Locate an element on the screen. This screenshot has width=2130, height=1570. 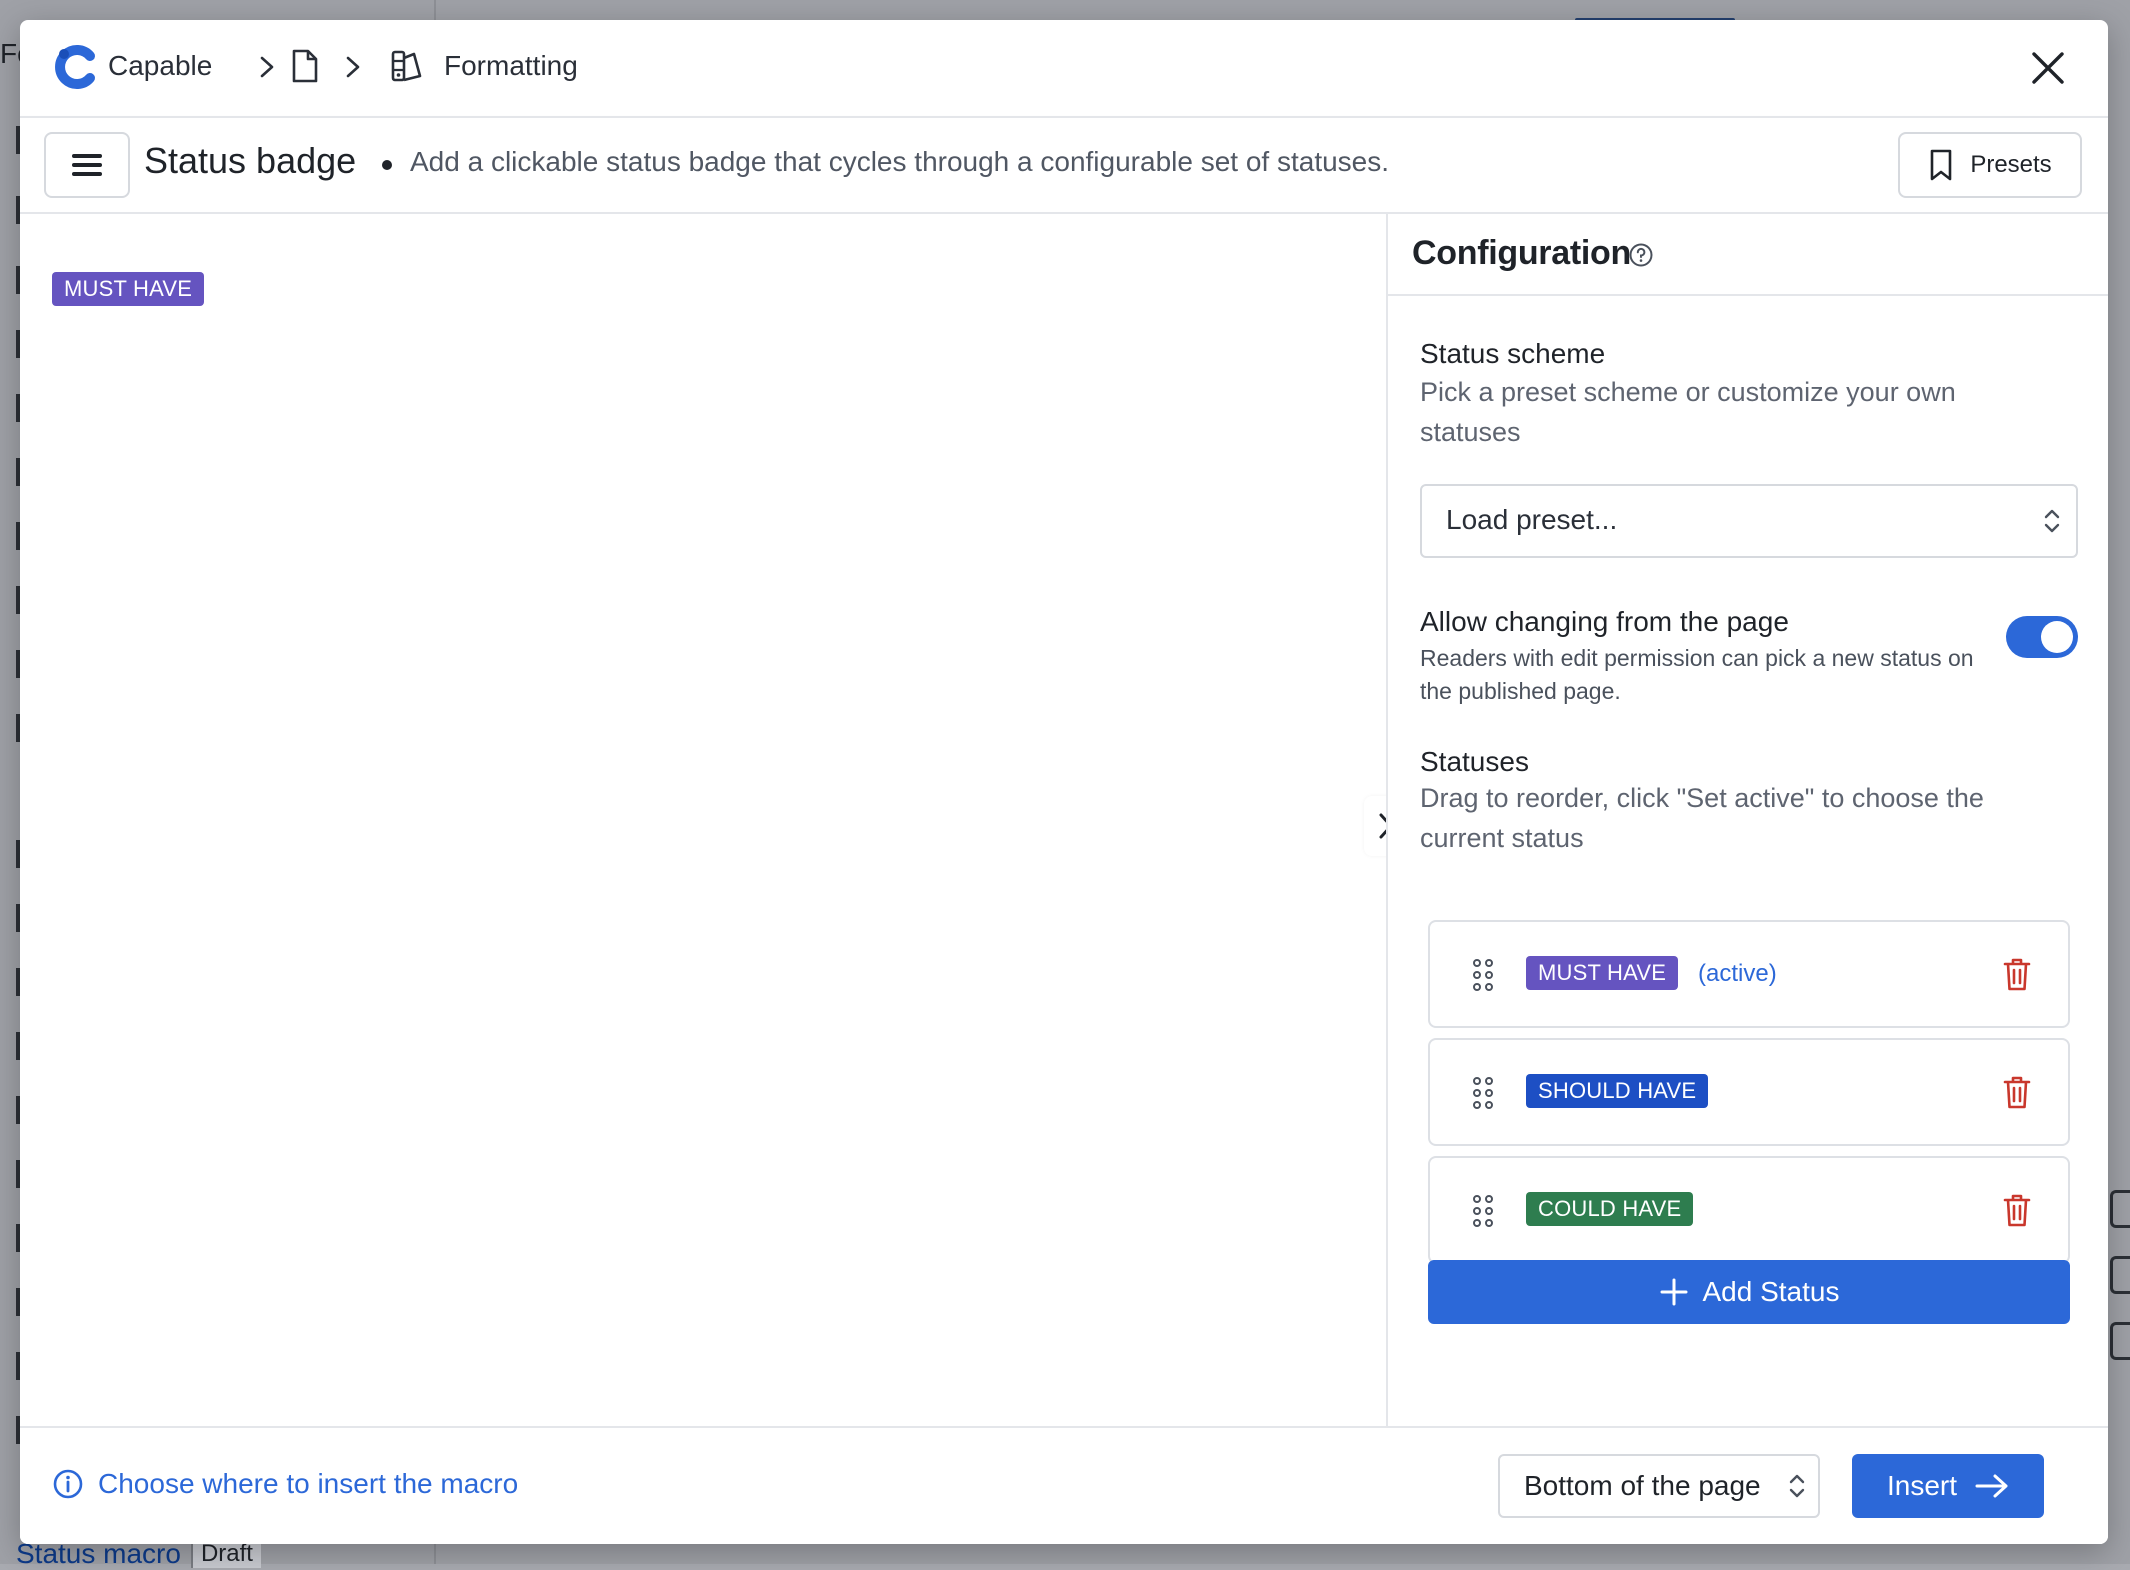
status-badge: COULD HAVE is located at coordinates (1610, 1209).